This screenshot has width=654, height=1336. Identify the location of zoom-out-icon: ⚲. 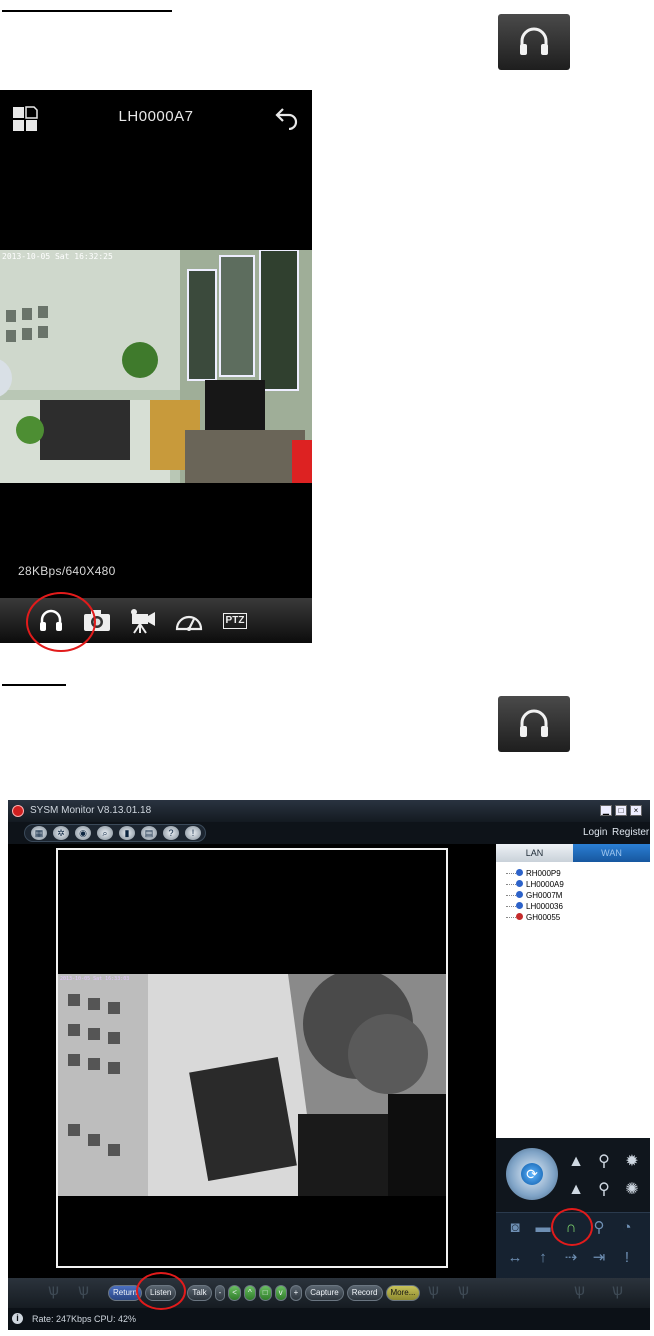
(604, 1190).